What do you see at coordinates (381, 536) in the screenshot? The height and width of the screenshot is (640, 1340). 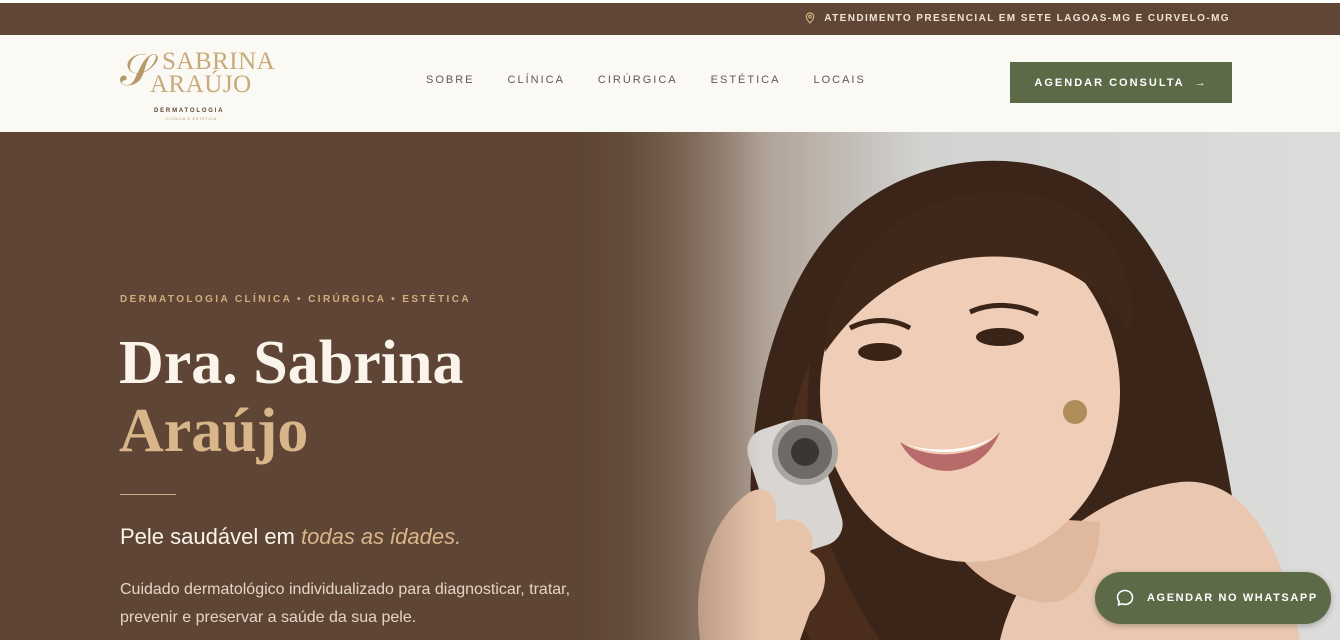 I see `tagline-emphasis: todas as idades.` at bounding box center [381, 536].